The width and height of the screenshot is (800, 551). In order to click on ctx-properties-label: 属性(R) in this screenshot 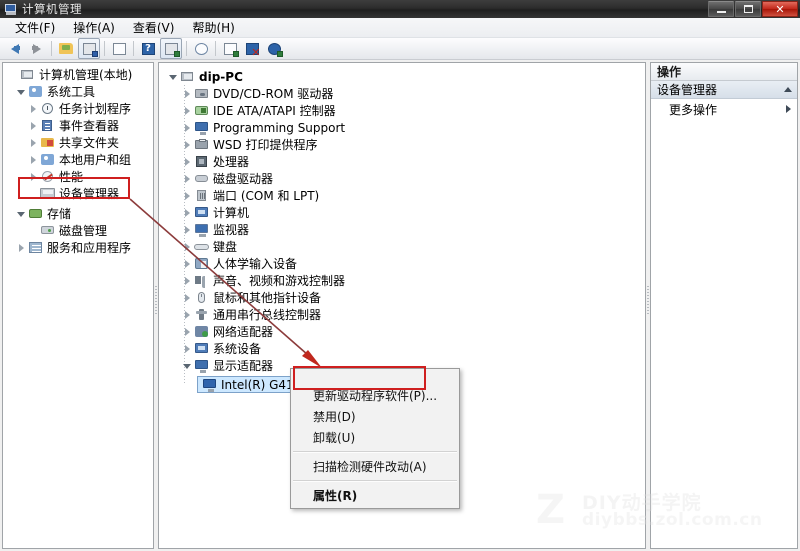, I will do `click(335, 496)`.